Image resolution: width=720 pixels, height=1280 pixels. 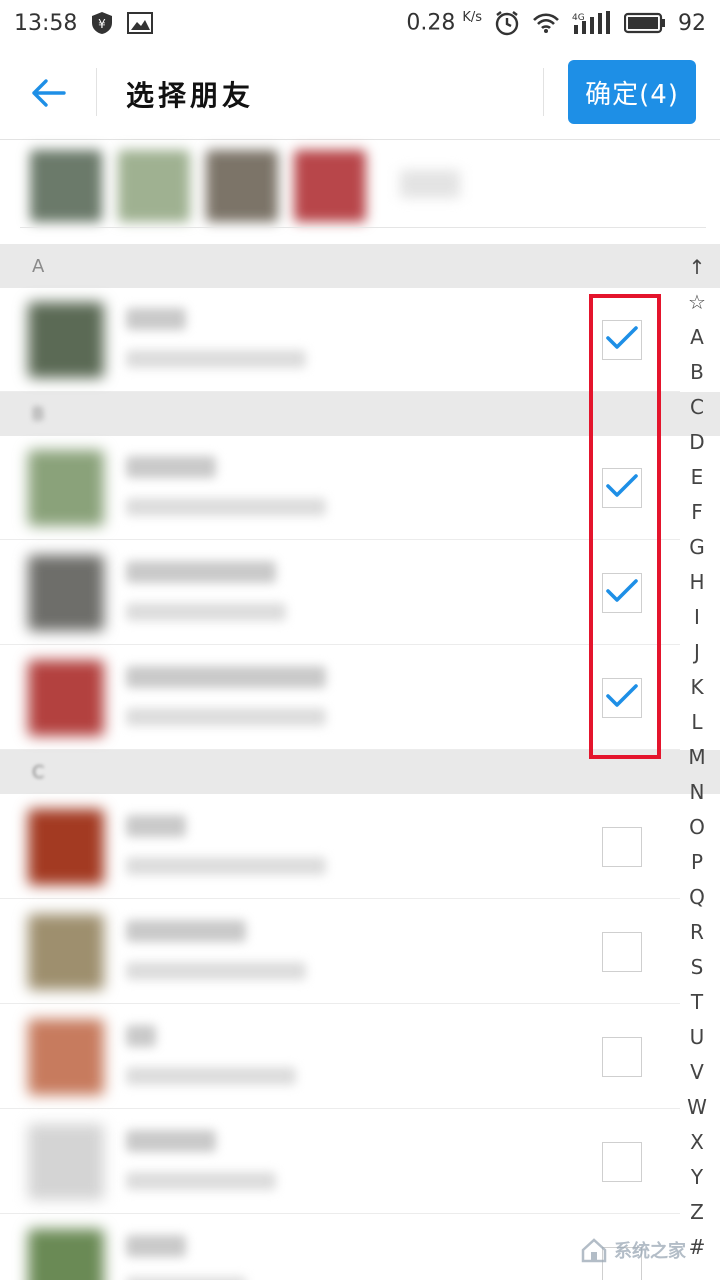 What do you see at coordinates (697, 967) in the screenshot?
I see `index-letter: S` at bounding box center [697, 967].